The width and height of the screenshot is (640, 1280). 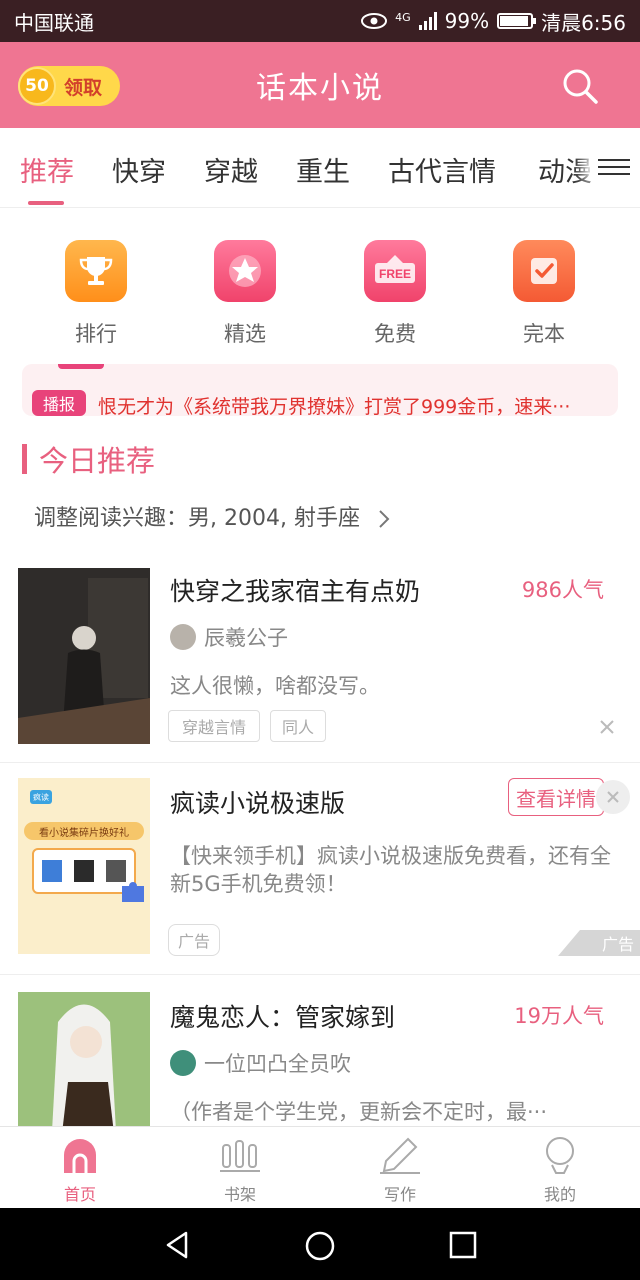 I want to click on book-title: 魔鬼恋人：管家嫁到, so click(x=283, y=1017).